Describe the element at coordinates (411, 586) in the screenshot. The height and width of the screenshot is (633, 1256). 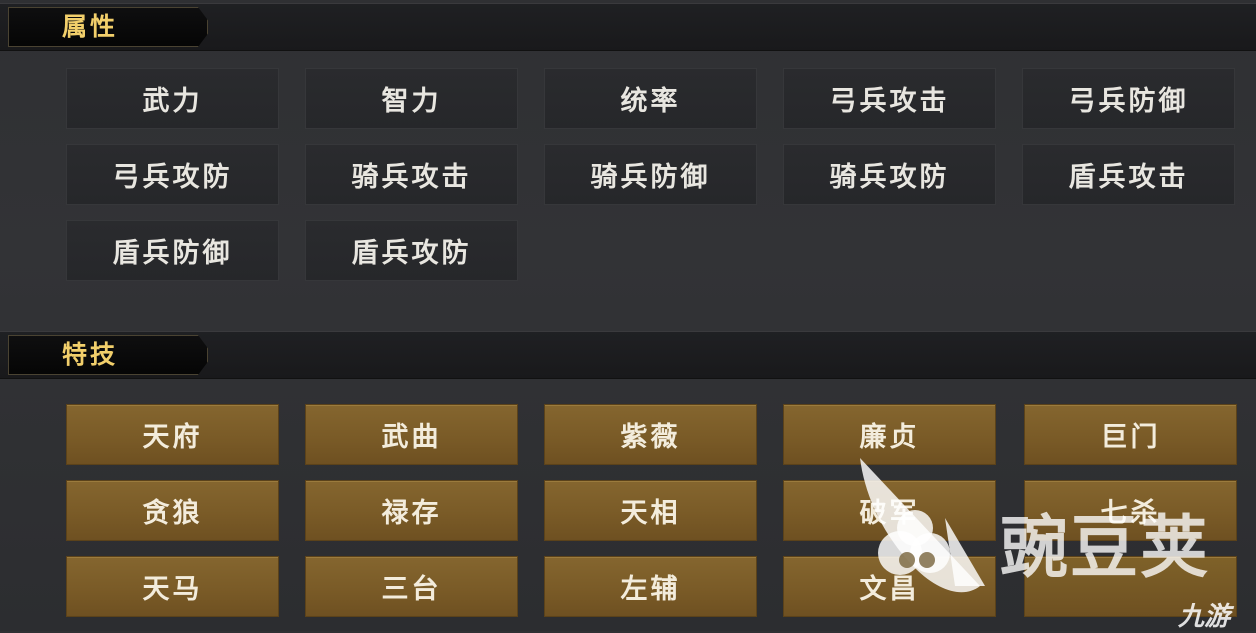
I see `skill-santai: 三台` at that location.